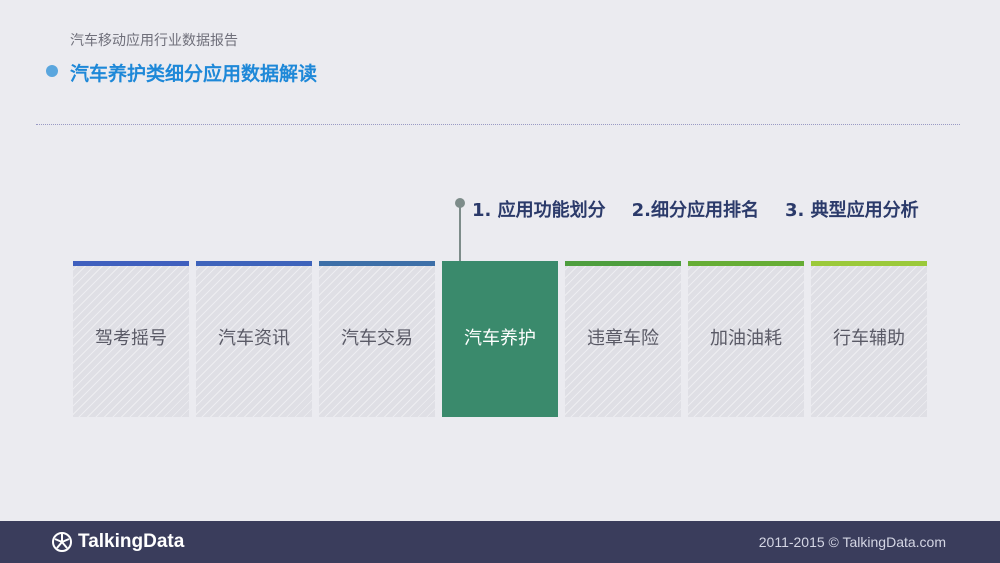 This screenshot has width=1000, height=563. Describe the element at coordinates (52, 71) in the screenshot. I see `section-bullet-dot` at that location.